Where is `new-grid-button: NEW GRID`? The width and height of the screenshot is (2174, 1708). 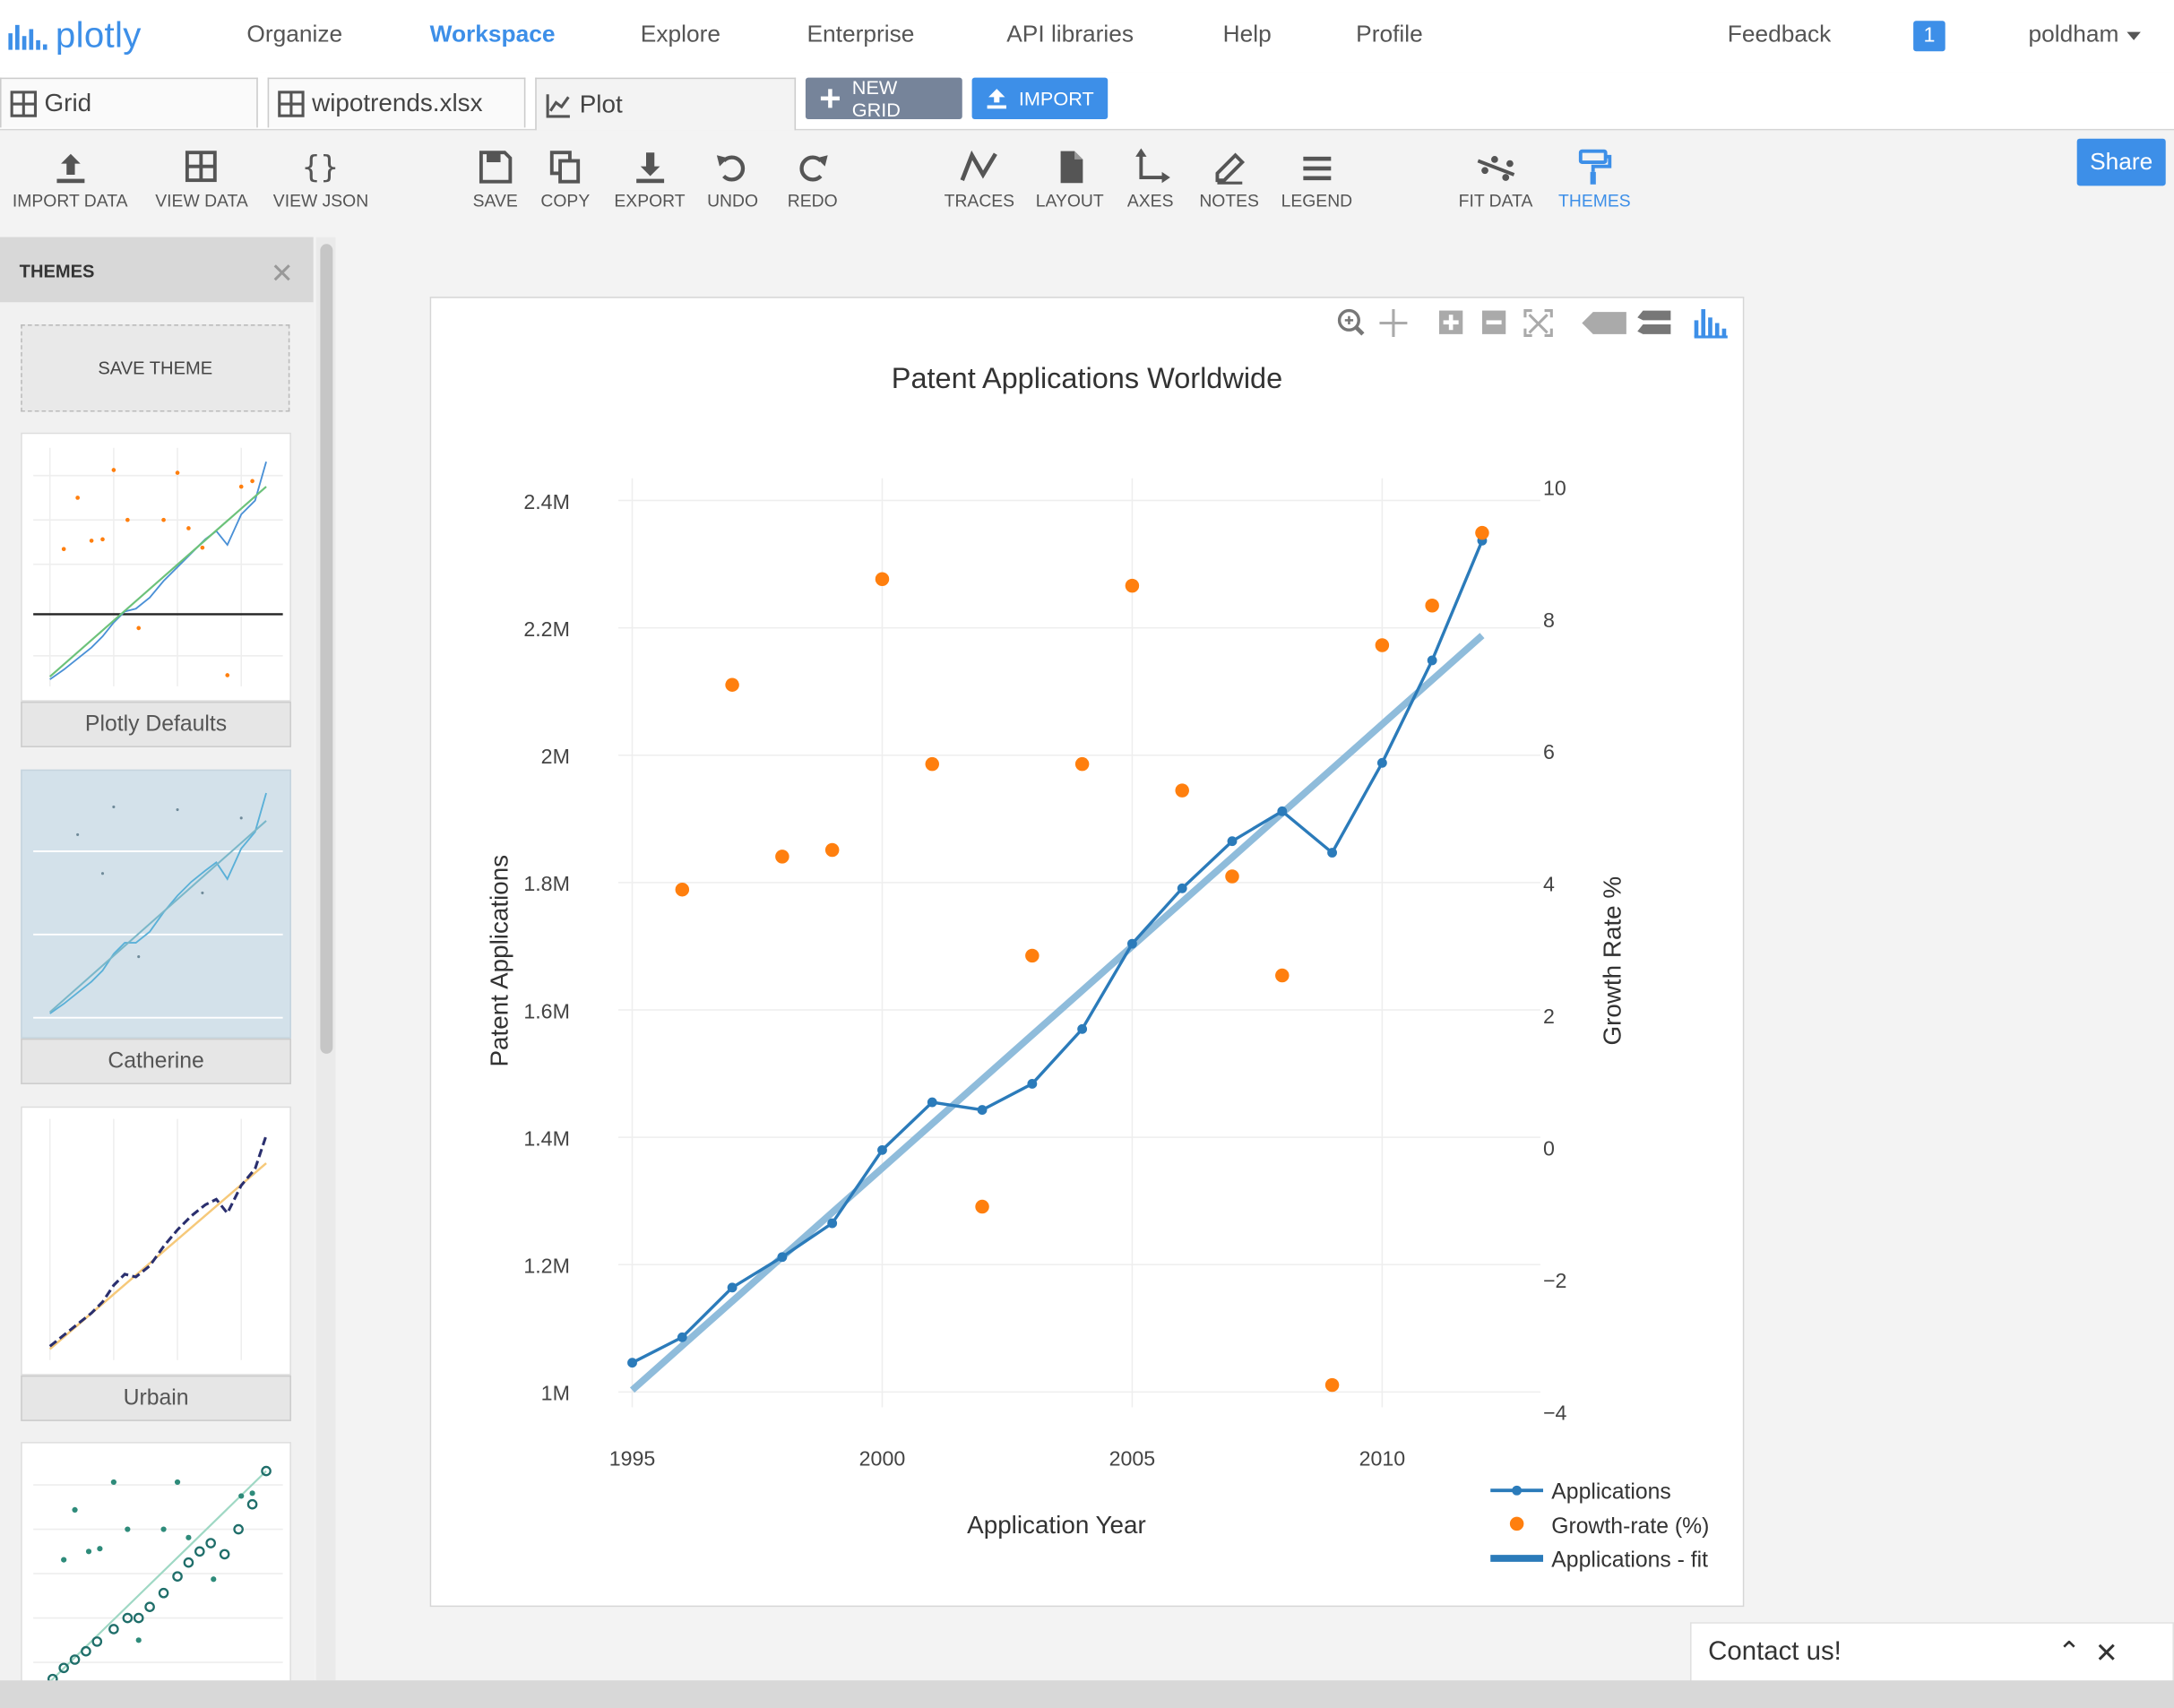
new-grid-button: NEW GRID is located at coordinates (884, 98).